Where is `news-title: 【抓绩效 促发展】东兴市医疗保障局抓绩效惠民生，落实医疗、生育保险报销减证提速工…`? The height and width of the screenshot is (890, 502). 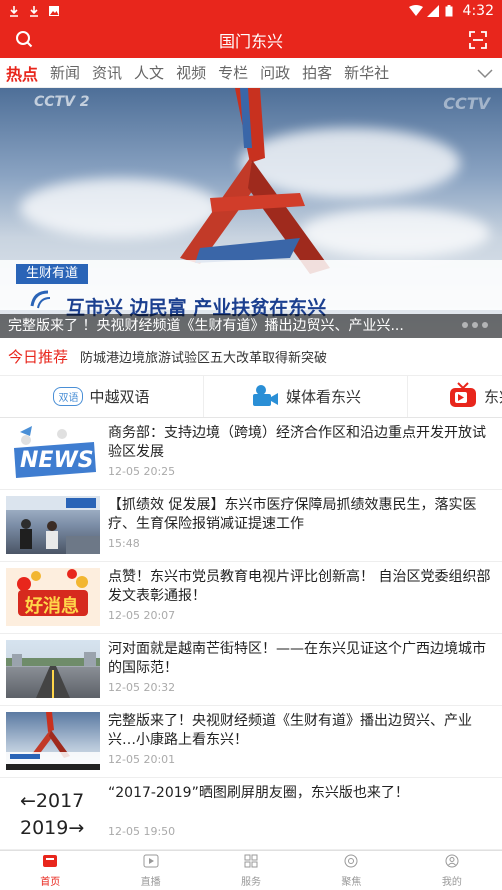 news-title: 【抓绩效 促发展】东兴市医疗保障局抓绩效惠民生，落实医疗、生育保险报销减证提速工… is located at coordinates (292, 514).